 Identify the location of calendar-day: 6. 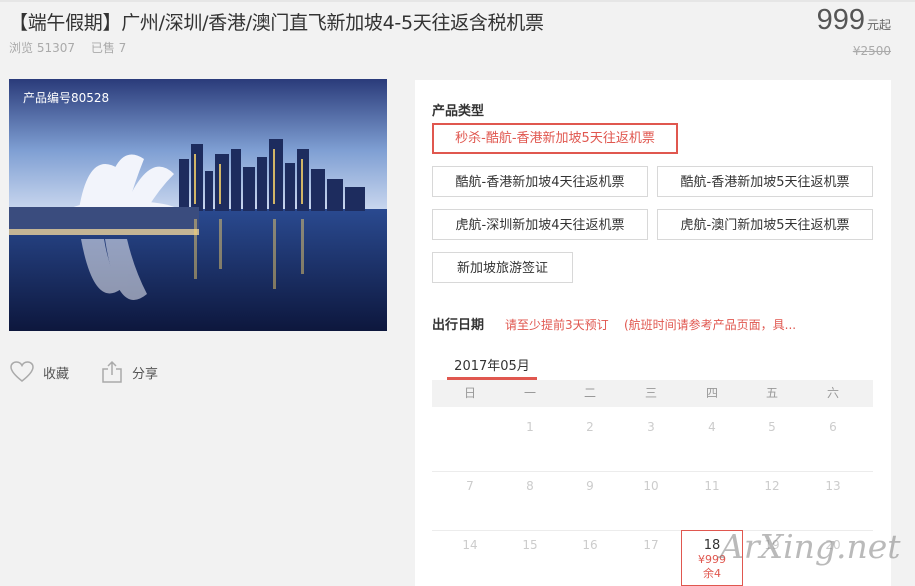
(833, 427).